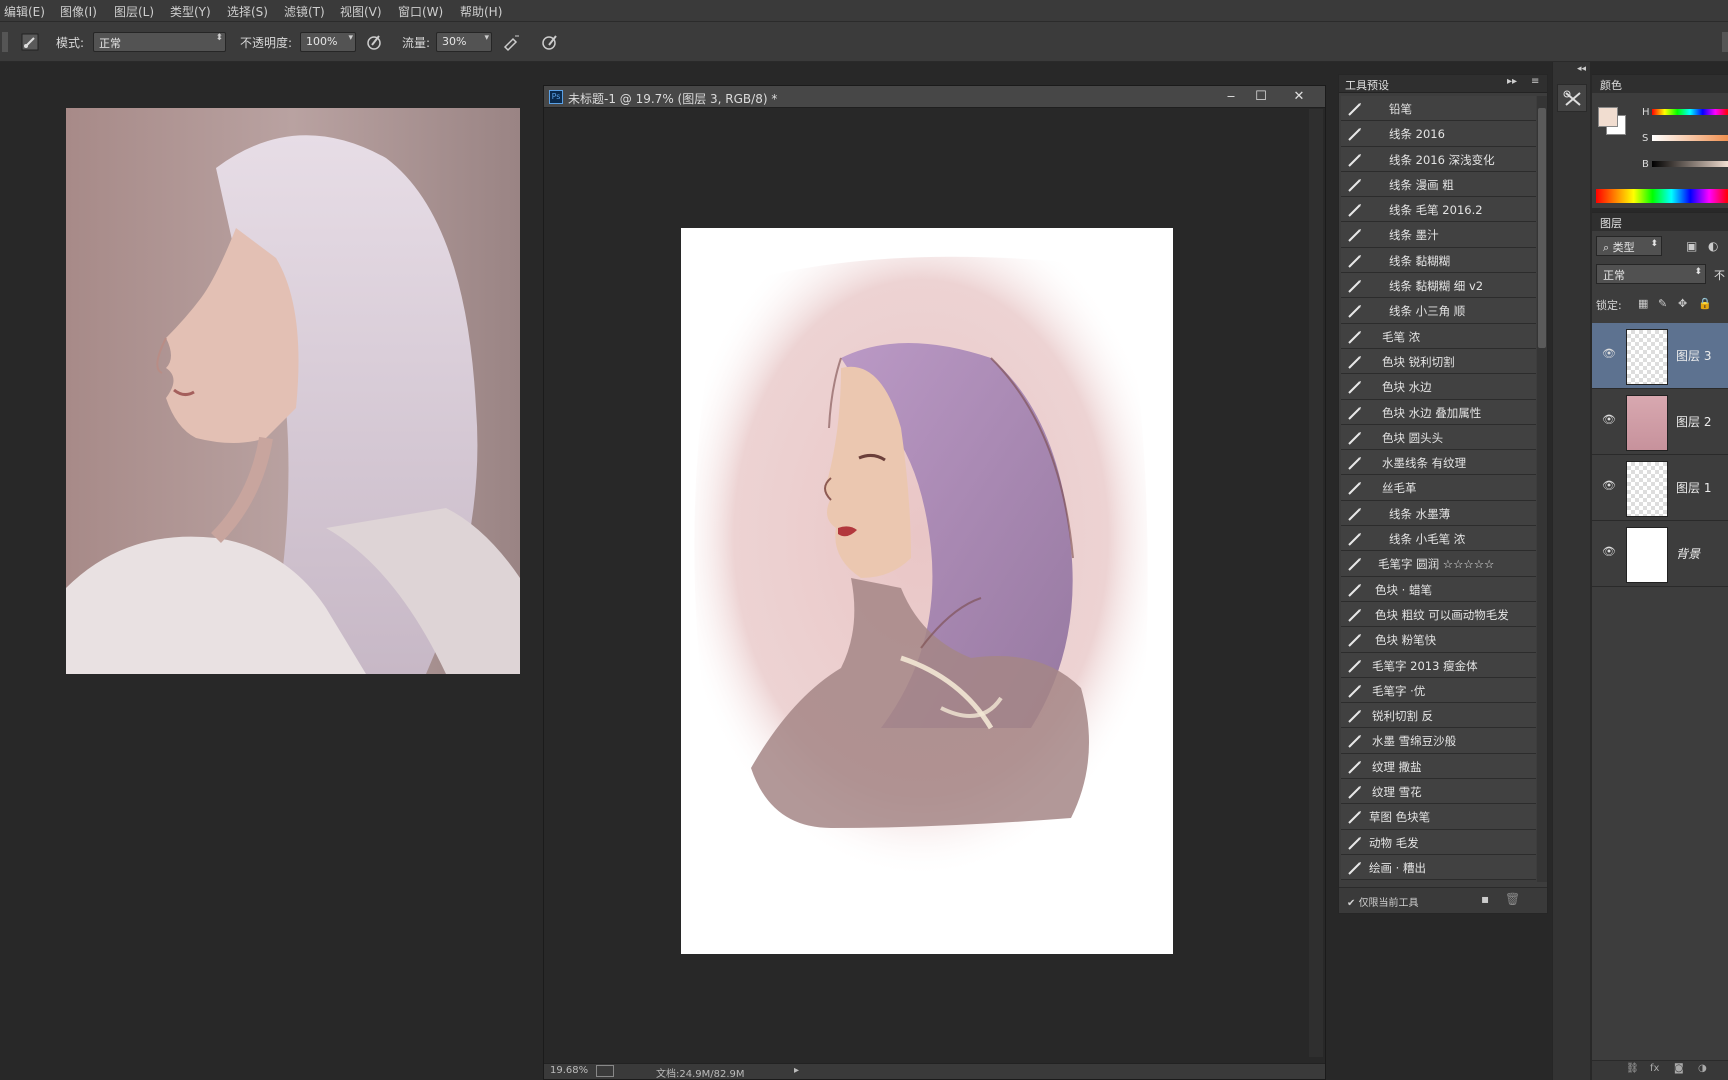 The width and height of the screenshot is (1728, 1080). What do you see at coordinates (1438, 716) in the screenshot?
I see `preset-item: 锐利切割 反` at bounding box center [1438, 716].